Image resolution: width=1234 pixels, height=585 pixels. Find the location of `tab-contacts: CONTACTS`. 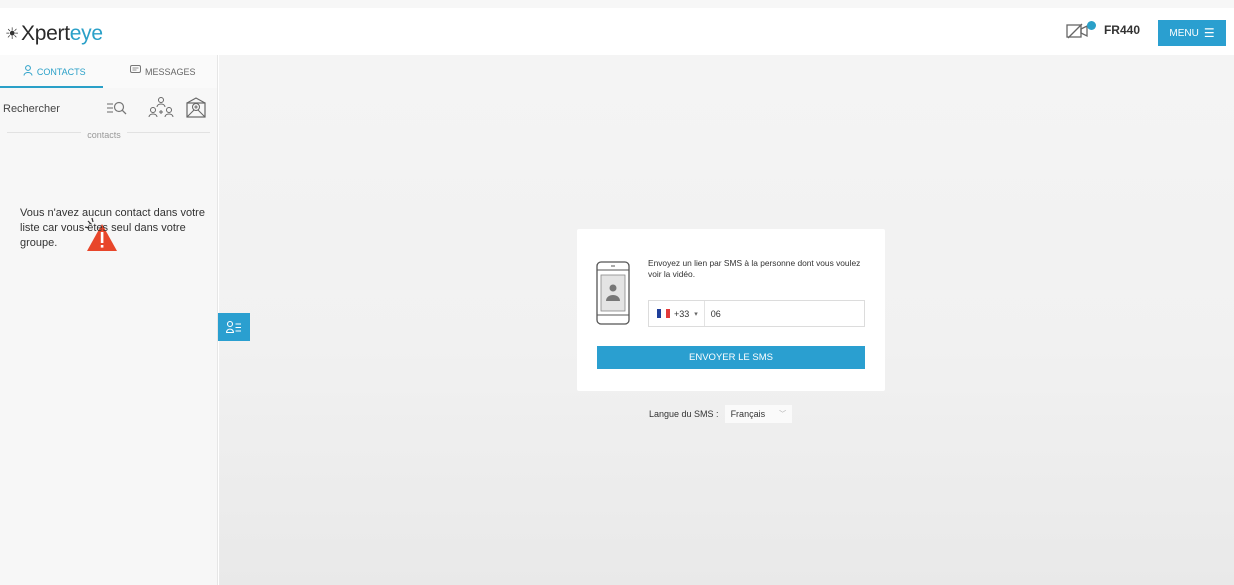

tab-contacts: CONTACTS is located at coordinates (54, 71).